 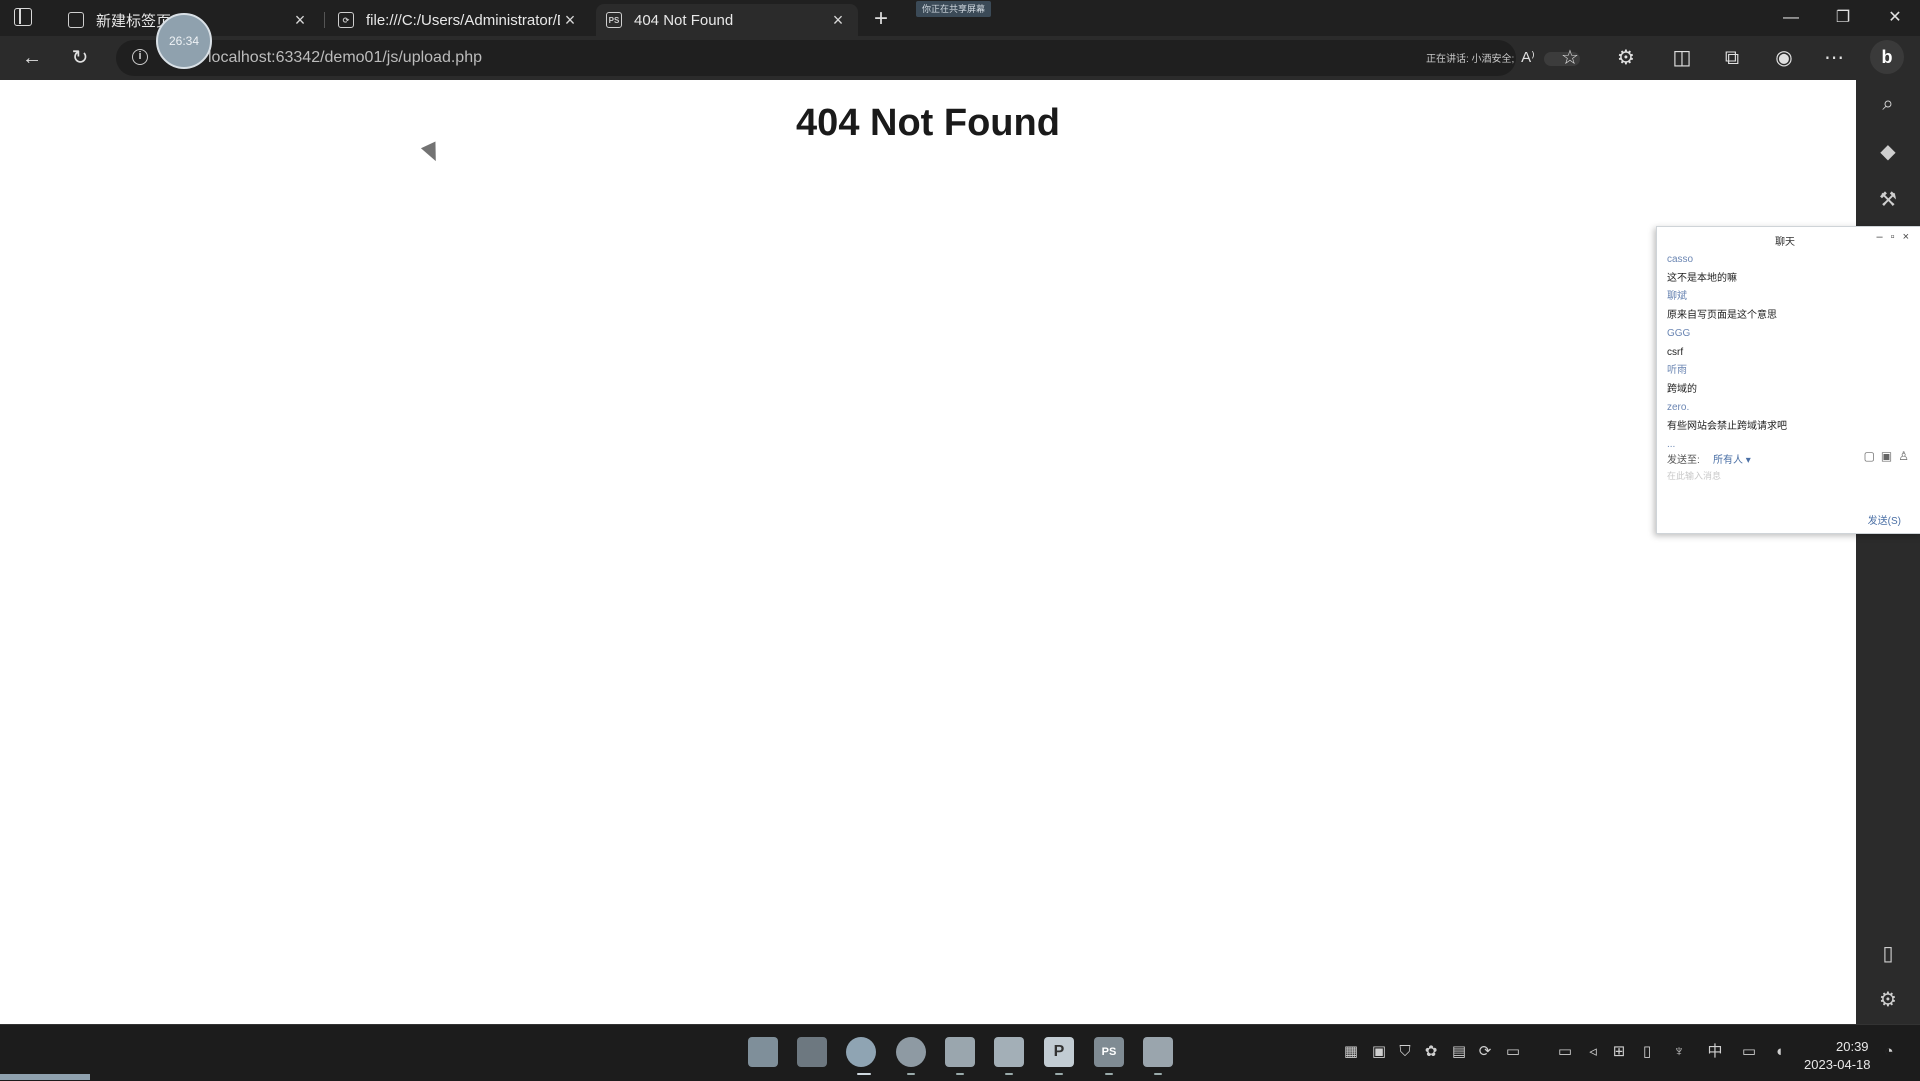 What do you see at coordinates (1682, 389) in the screenshot?
I see `chat-message: 跨域的` at bounding box center [1682, 389].